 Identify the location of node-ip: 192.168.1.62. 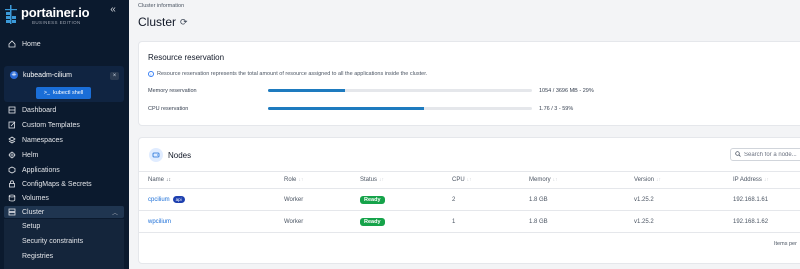
(751, 222).